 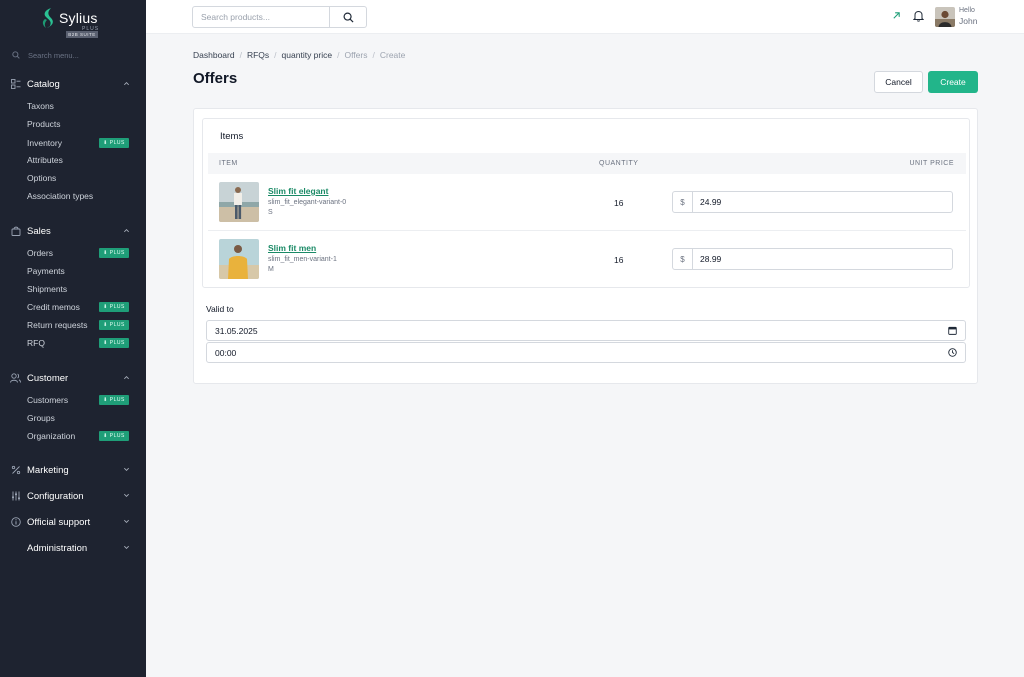 I want to click on sylius-logo: Sylius PLUS B2B SUITE, so click(x=75, y=22).